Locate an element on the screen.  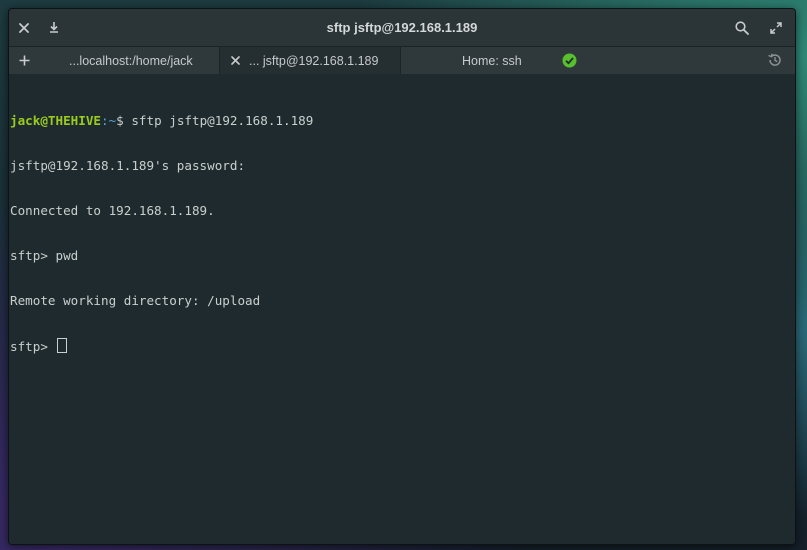
history-icon is located at coordinates (774, 59).